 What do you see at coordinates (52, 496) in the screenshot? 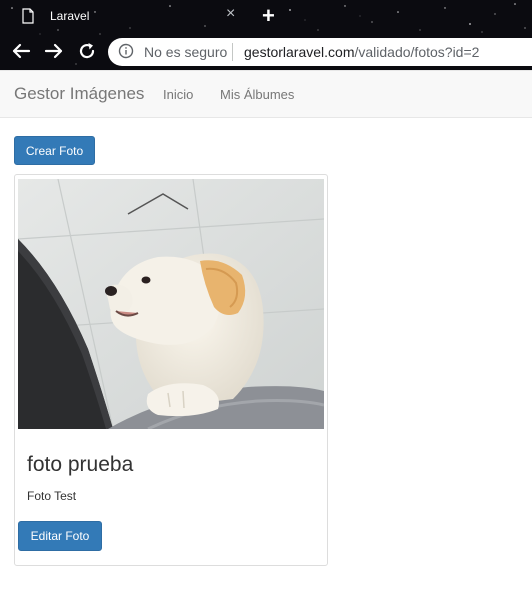
I see `photo-description: Foto Test` at bounding box center [52, 496].